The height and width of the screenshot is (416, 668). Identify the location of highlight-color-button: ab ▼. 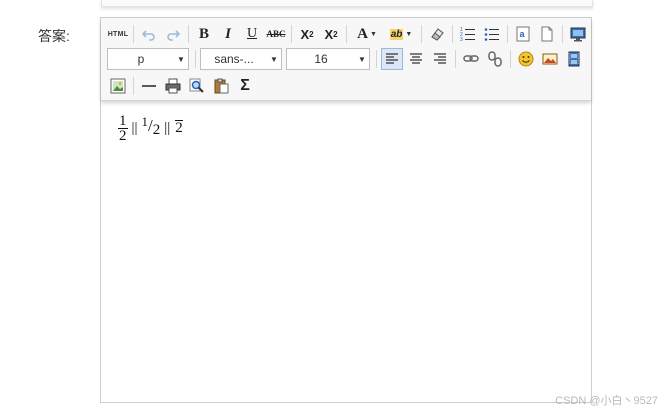
(401, 34).